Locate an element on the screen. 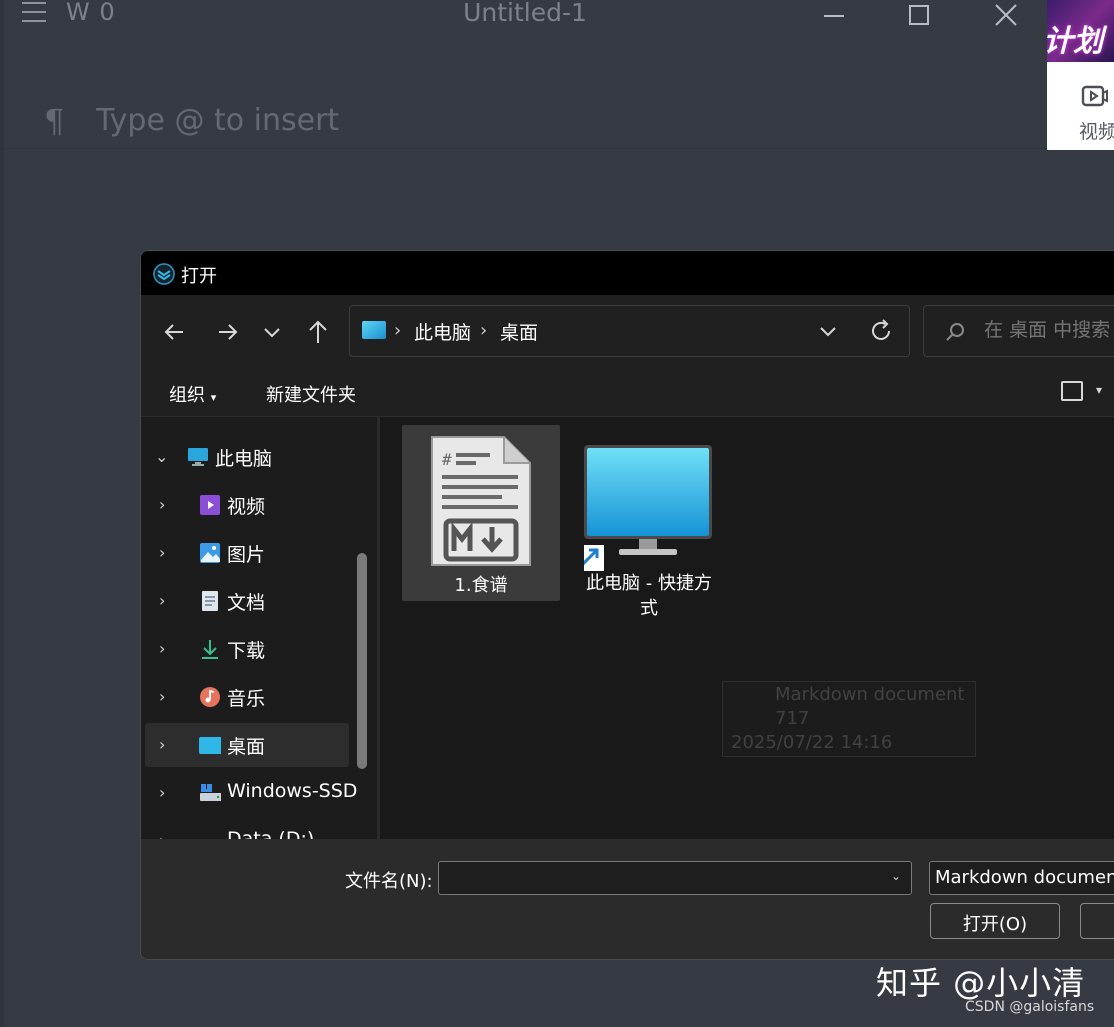 Image resolution: width=1114 pixels, height=1027 pixels. command-bar: 组织 ▾ 新建文件夹 ▾ is located at coordinates (627, 393).